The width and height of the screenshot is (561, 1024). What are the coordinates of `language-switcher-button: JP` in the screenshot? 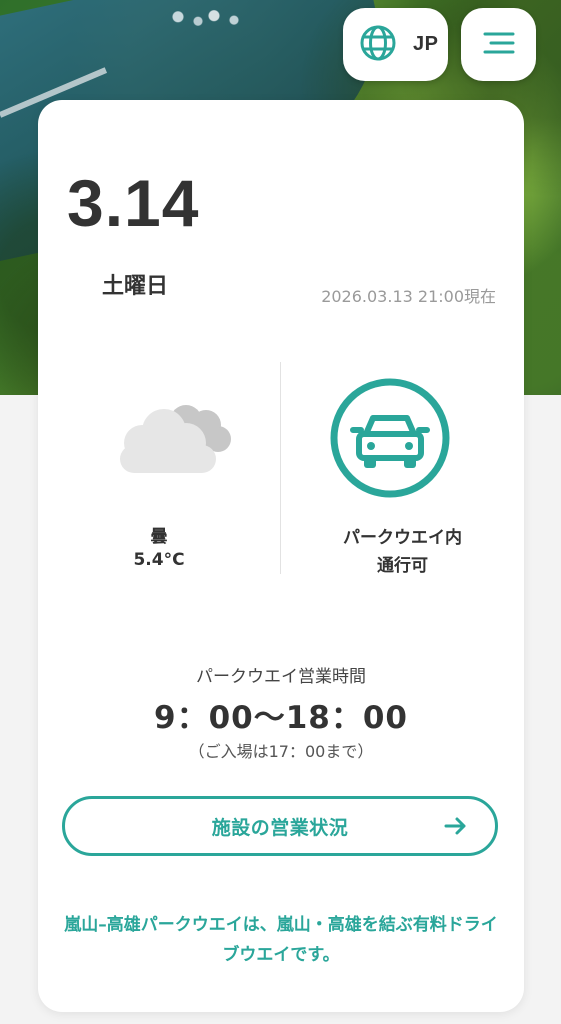 It's located at (395, 44).